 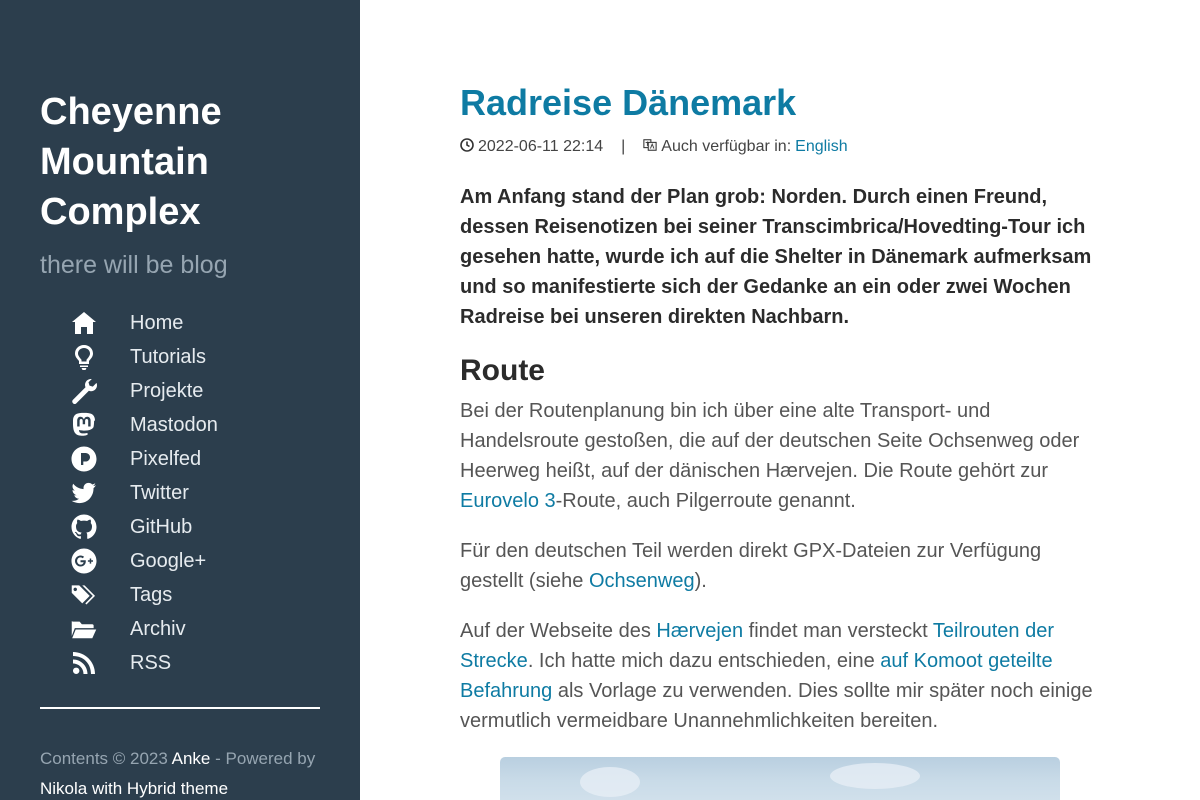 I want to click on also-available-label: Auch verfügbar in:, so click(x=726, y=146).